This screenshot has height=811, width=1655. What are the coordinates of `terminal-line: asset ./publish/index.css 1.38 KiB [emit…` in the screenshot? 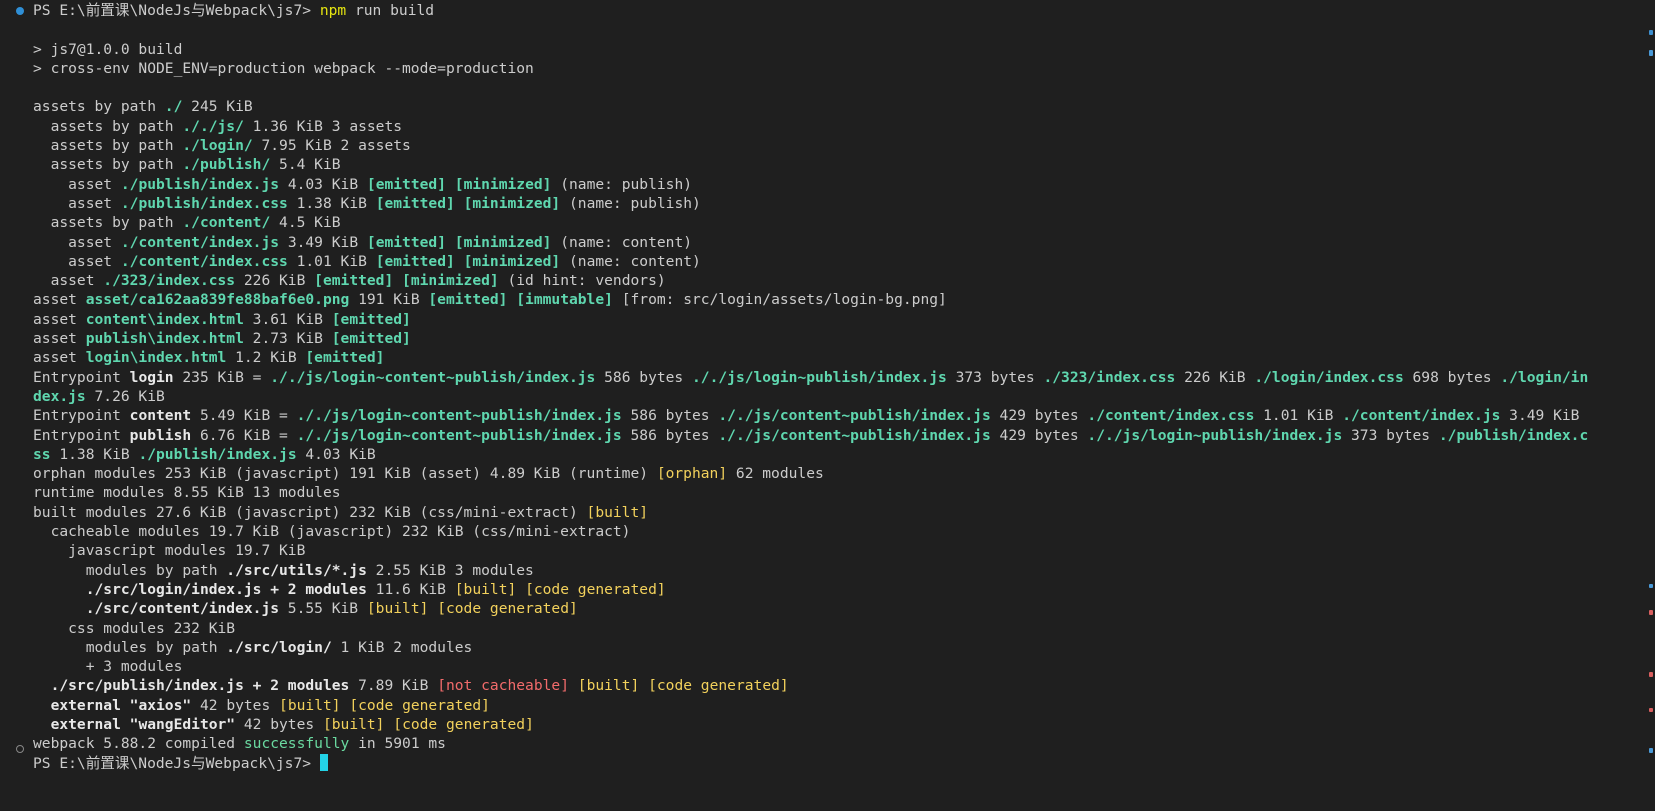 It's located at (824, 203).